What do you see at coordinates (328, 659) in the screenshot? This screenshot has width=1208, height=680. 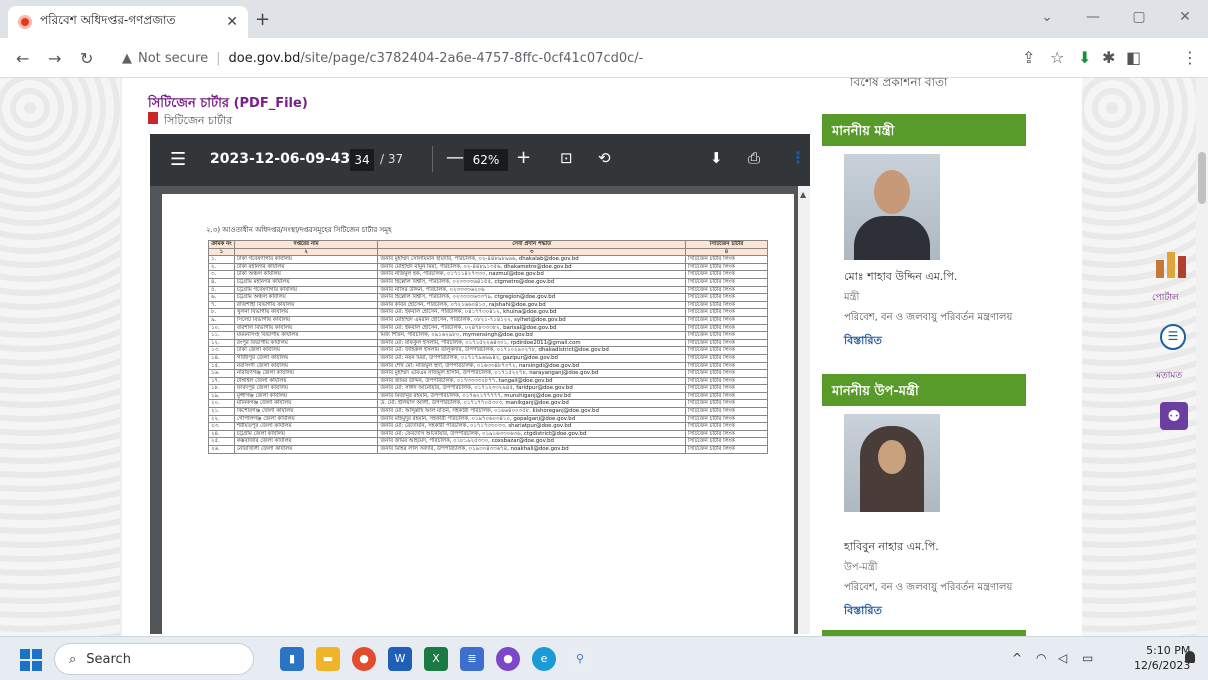 I see `file-explorer-icon: ▬` at bounding box center [328, 659].